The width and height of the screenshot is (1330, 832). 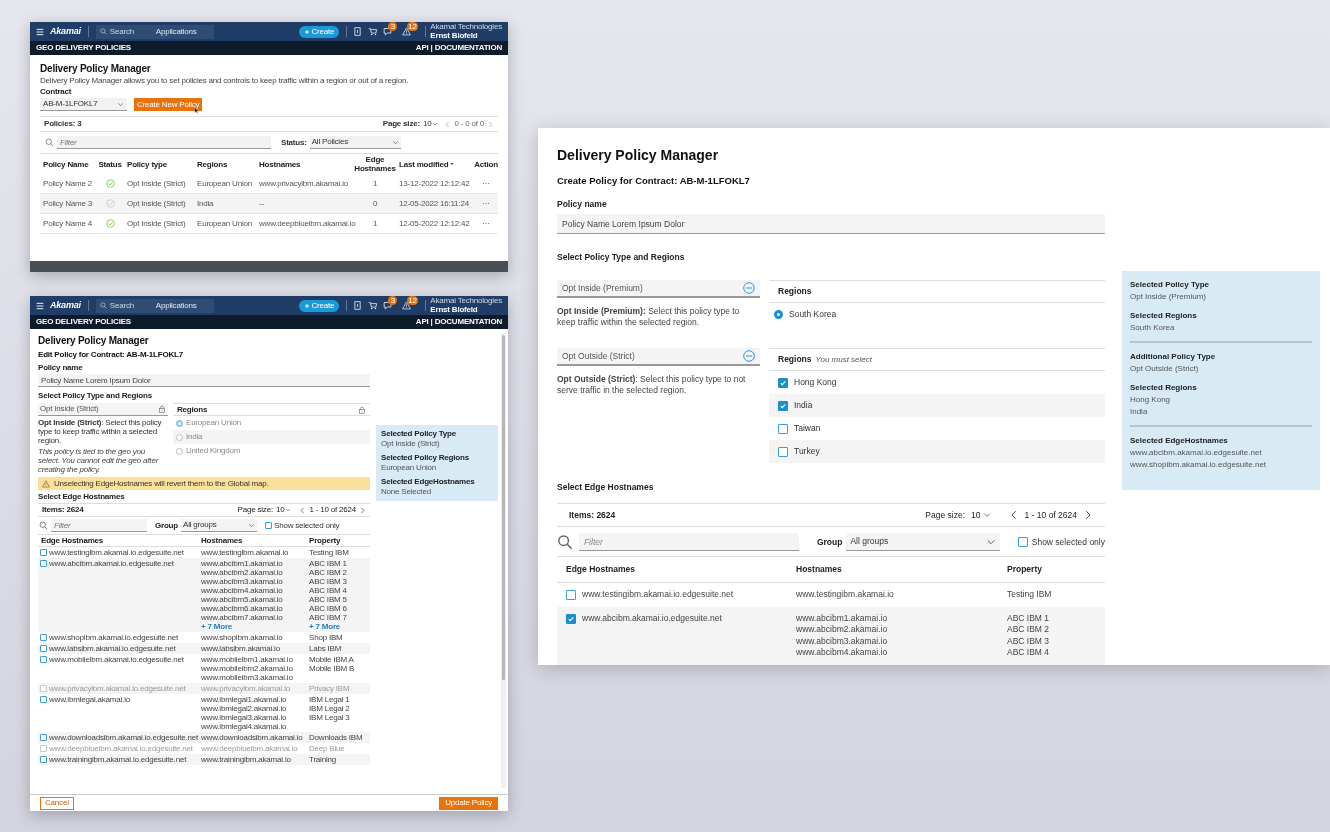 I want to click on column-header: Status, so click(x=110, y=164).